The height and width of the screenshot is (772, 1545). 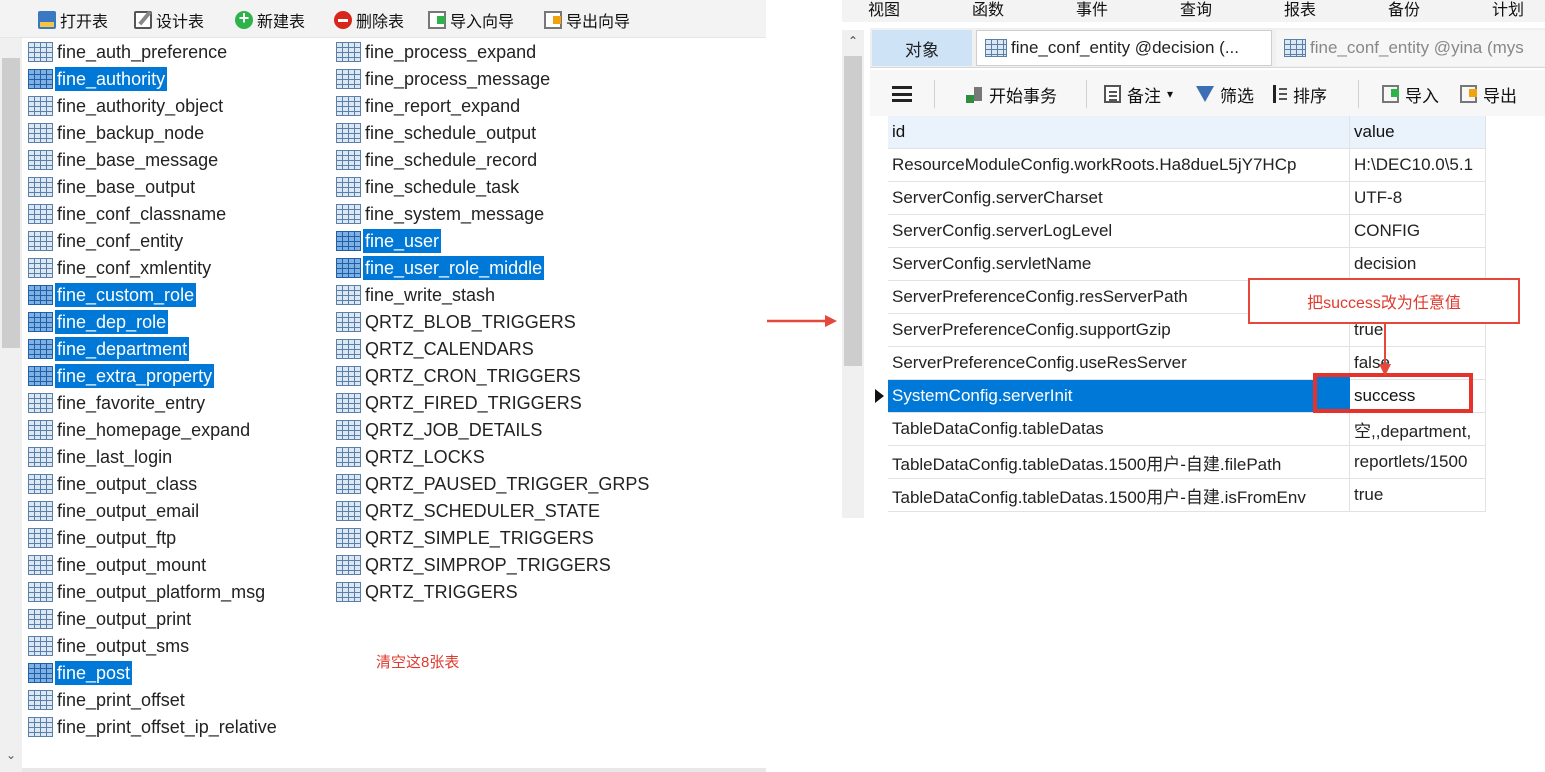 I want to click on menu-item: 事件, so click(x=1092, y=10).